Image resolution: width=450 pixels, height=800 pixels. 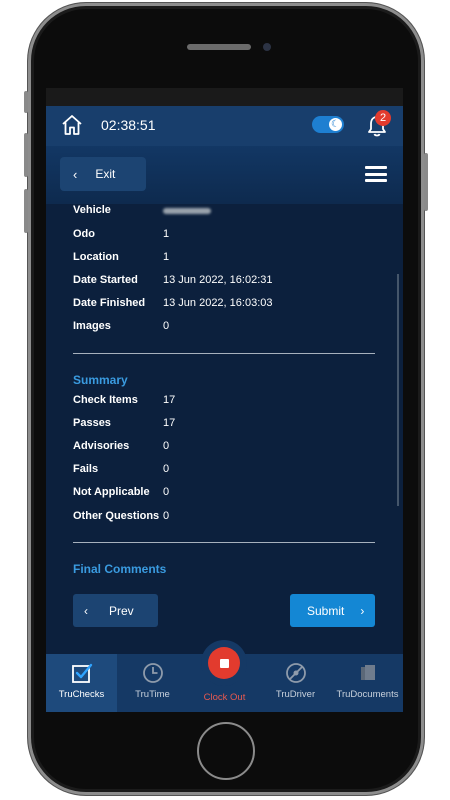 What do you see at coordinates (26, 102) in the screenshot?
I see `mute-switch` at bounding box center [26, 102].